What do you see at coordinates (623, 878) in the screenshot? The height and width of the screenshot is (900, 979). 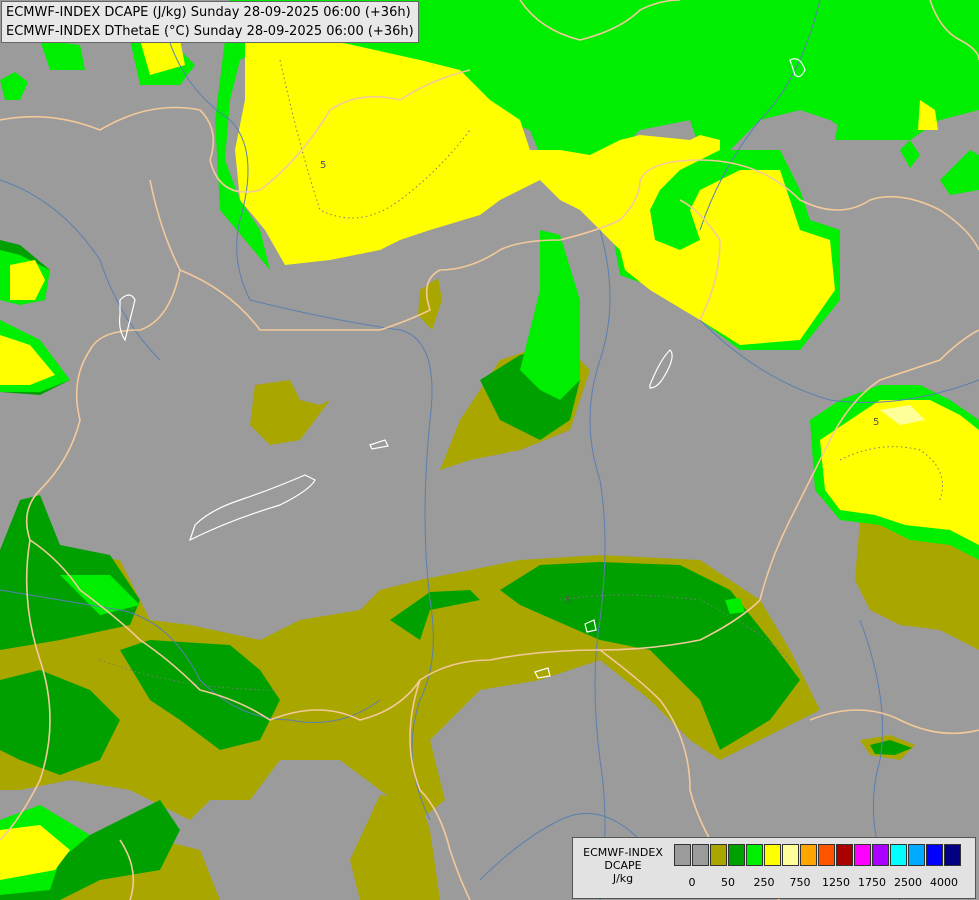 I see `legend-unit: J/kg` at bounding box center [623, 878].